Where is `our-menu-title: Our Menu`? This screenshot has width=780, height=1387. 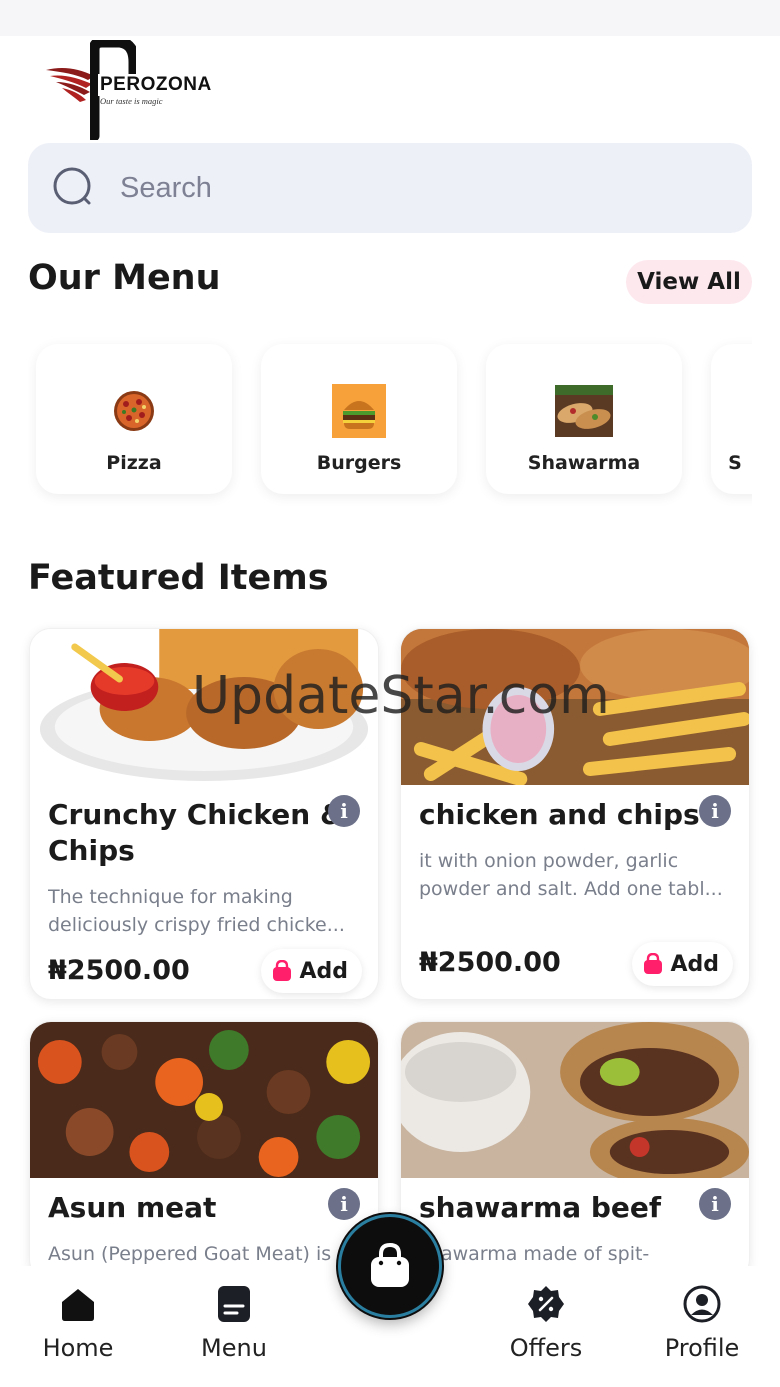
our-menu-title: Our Menu is located at coordinates (124, 278).